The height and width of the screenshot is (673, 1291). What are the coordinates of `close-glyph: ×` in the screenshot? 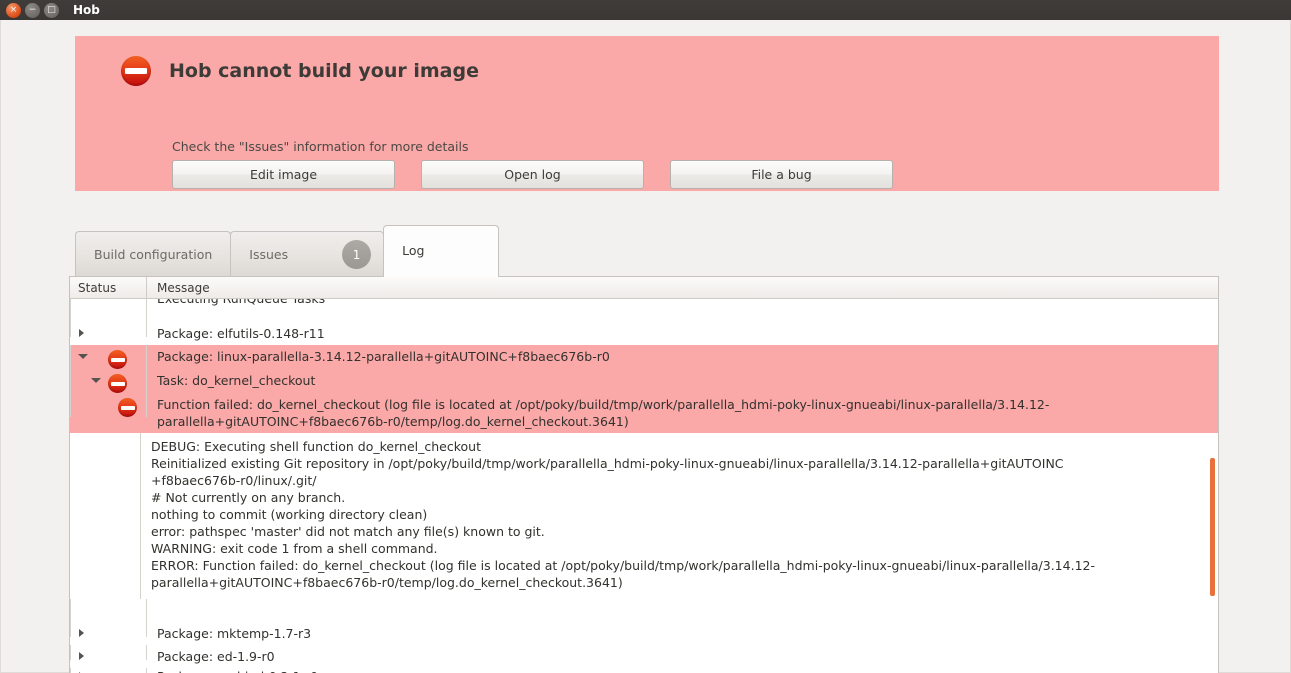 It's located at (13, 9).